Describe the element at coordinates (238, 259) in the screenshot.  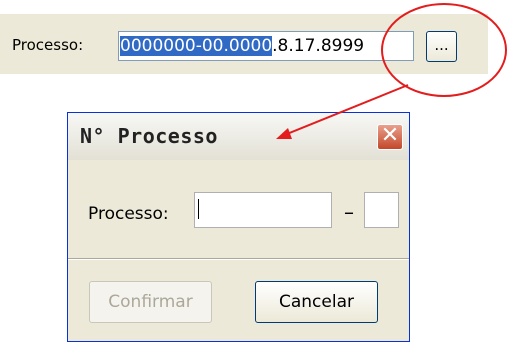
I see `dialog-divider` at that location.